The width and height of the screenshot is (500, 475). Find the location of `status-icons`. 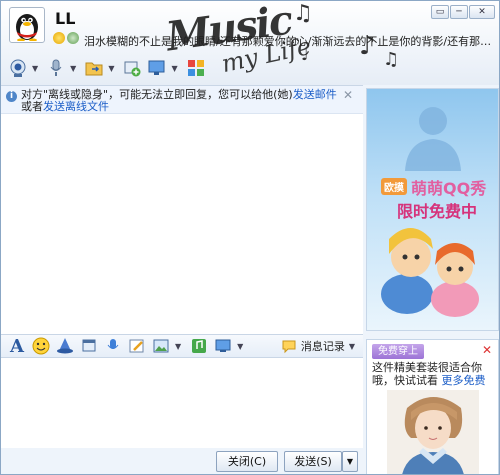

status-icons is located at coordinates (66, 38).